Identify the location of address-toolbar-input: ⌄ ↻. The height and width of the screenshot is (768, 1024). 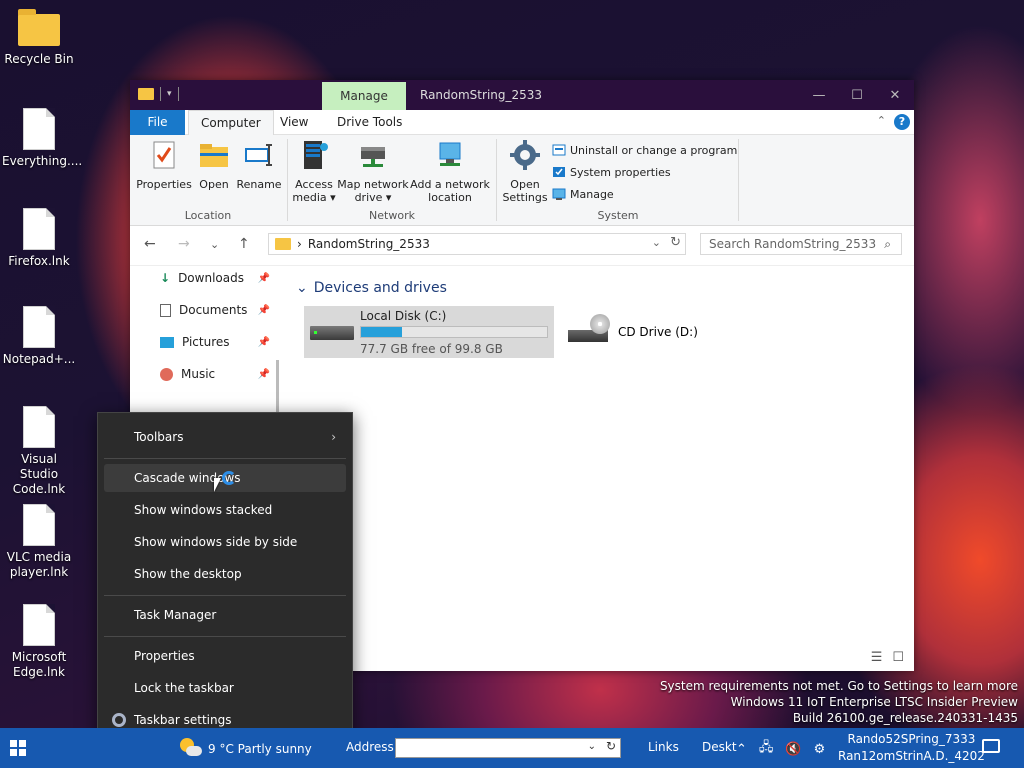
(508, 748).